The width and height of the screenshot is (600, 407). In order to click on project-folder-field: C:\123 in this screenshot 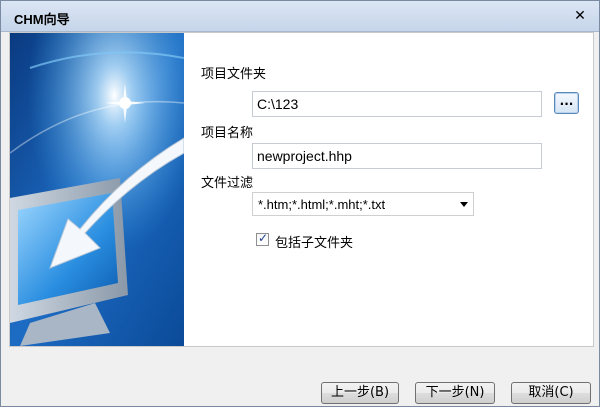, I will do `click(397, 104)`.